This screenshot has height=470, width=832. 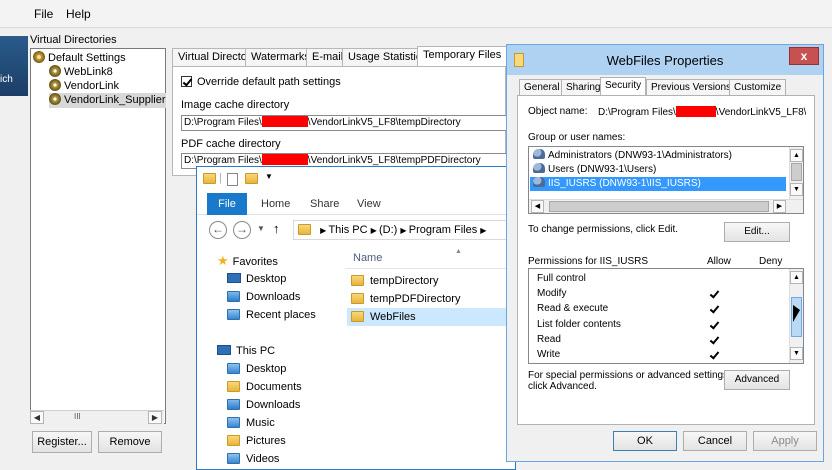 I want to click on group-names-label: Group or user names:, so click(x=577, y=137).